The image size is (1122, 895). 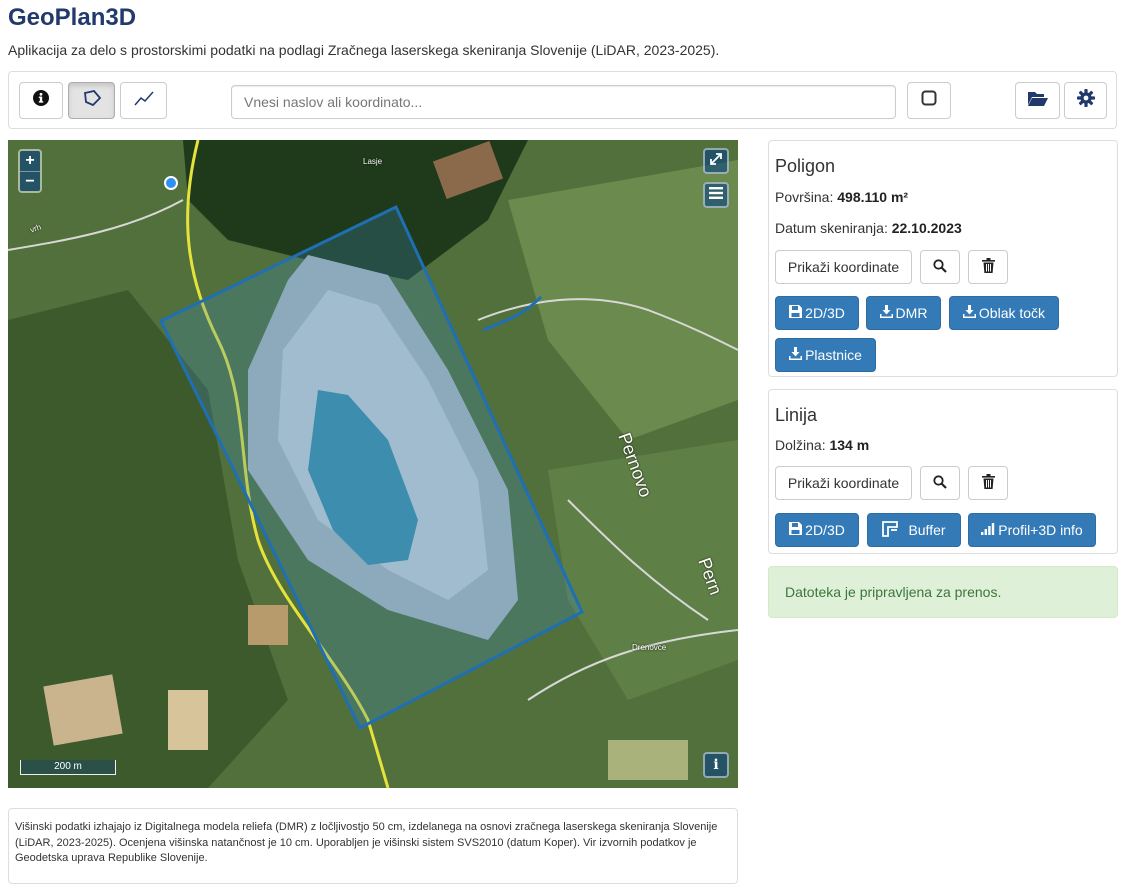 I want to click on alert-text: Datoteka je pripravljena za prenos., so click(x=893, y=592).